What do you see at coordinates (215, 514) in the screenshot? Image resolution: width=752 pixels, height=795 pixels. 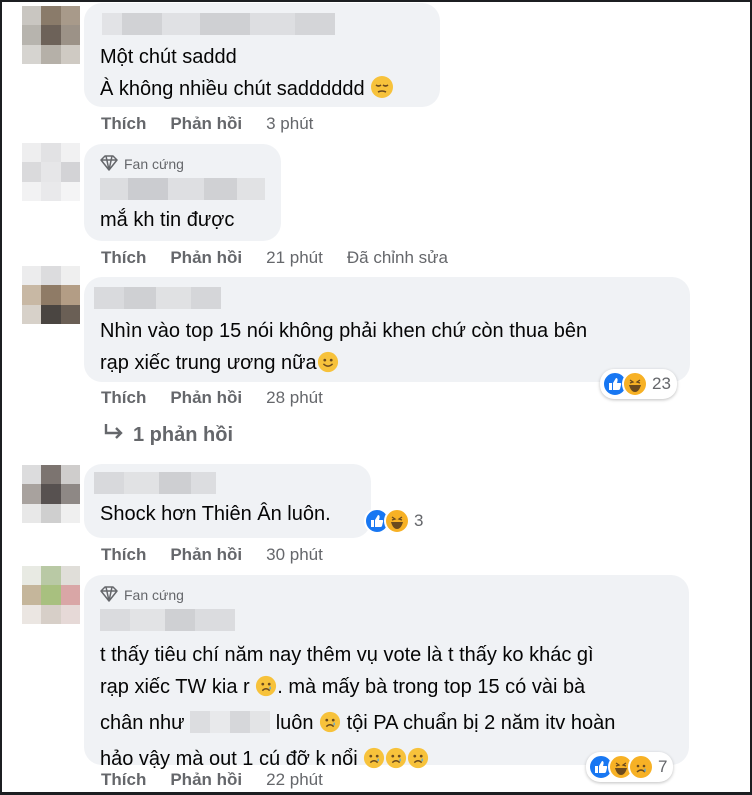 I see `comment-text: Shock hơn Thiên Ân luôn.` at bounding box center [215, 514].